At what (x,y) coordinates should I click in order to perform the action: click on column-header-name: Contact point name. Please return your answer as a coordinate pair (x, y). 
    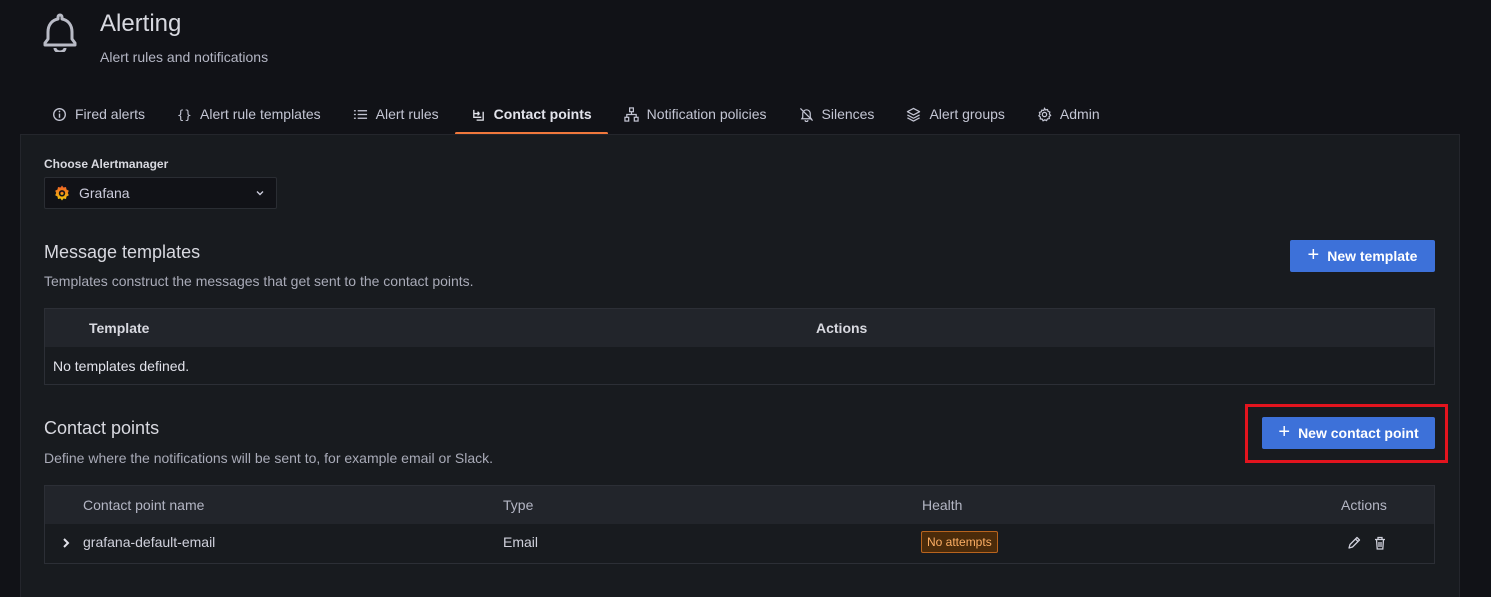
    Looking at the image, I should click on (144, 505).